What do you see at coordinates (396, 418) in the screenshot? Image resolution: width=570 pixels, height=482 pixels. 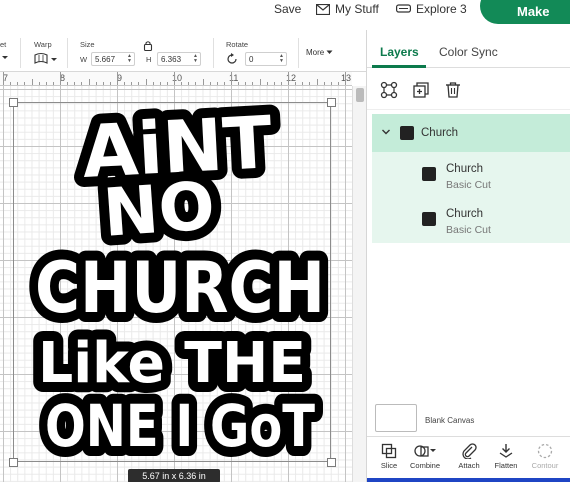 I see `blank-canvas-swatch` at bounding box center [396, 418].